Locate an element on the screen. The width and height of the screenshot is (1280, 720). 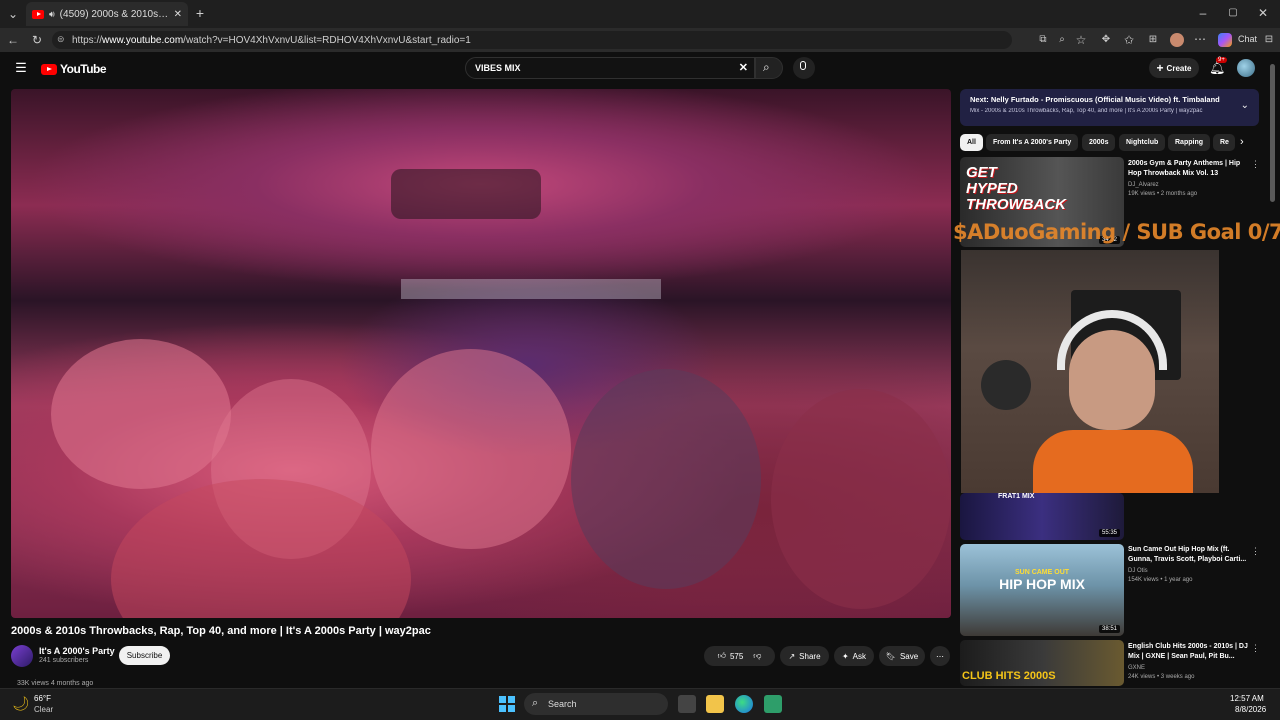
video-meta: 24K views • 3 weeks ago is located at coordinates (1161, 677).